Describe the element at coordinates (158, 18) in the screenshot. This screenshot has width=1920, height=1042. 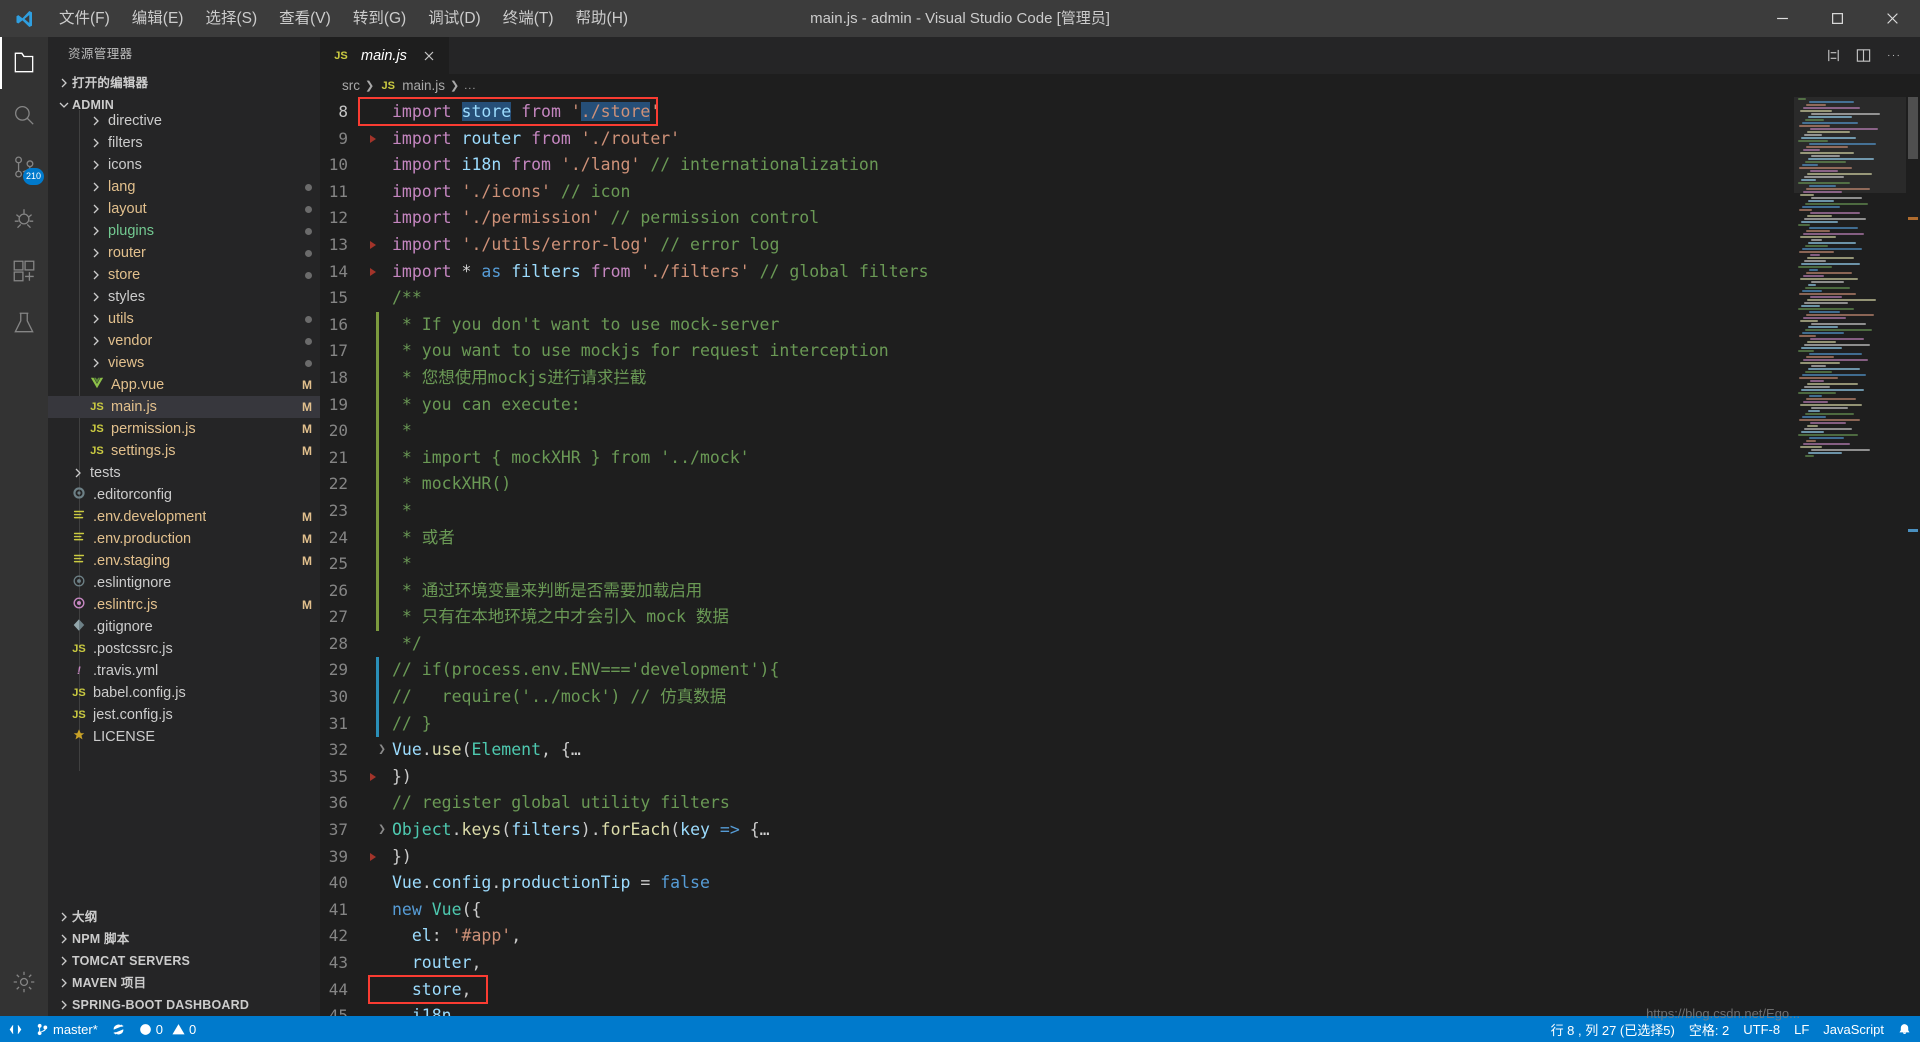
I see `menu-edit: 编辑(E)` at that location.